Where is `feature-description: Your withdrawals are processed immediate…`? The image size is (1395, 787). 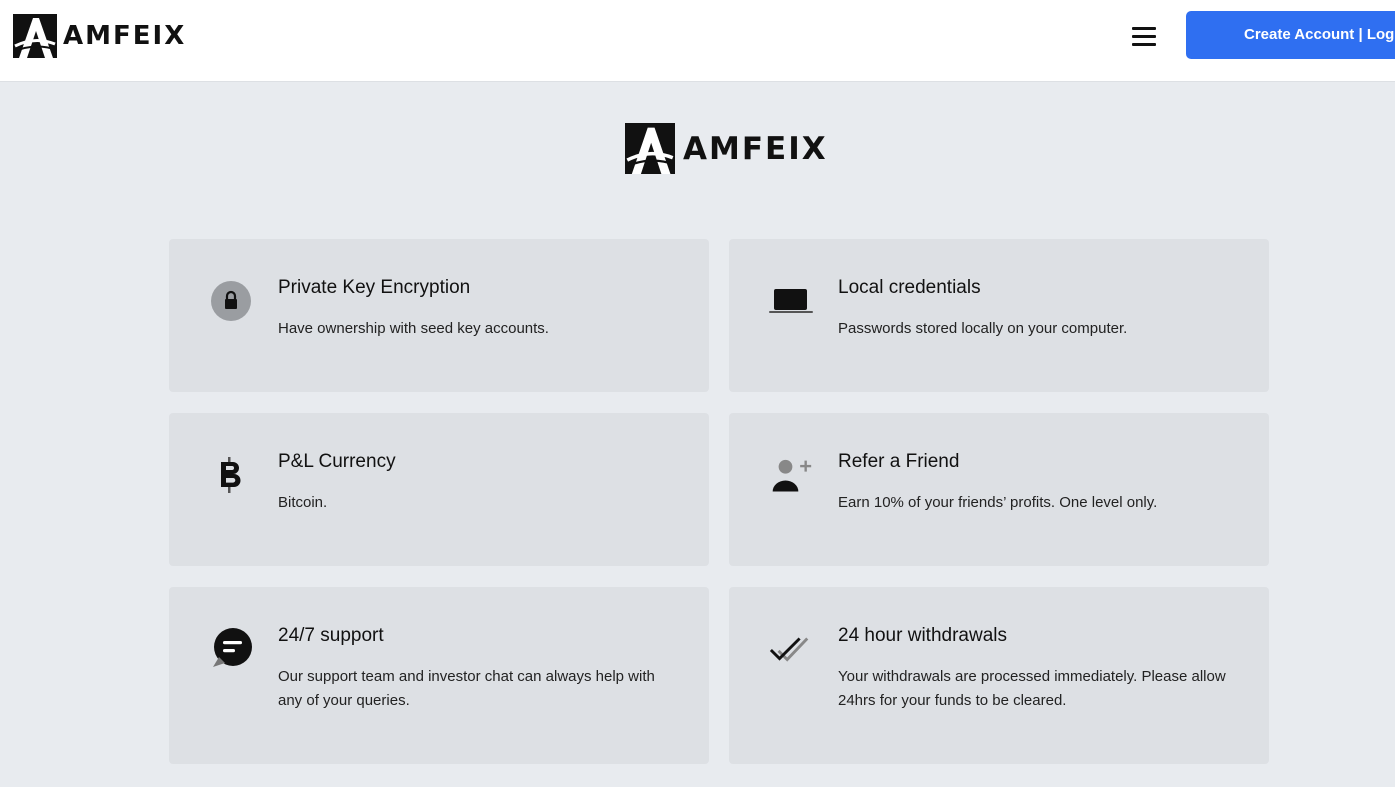 feature-description: Your withdrawals are processed immediate… is located at coordinates (1032, 688).